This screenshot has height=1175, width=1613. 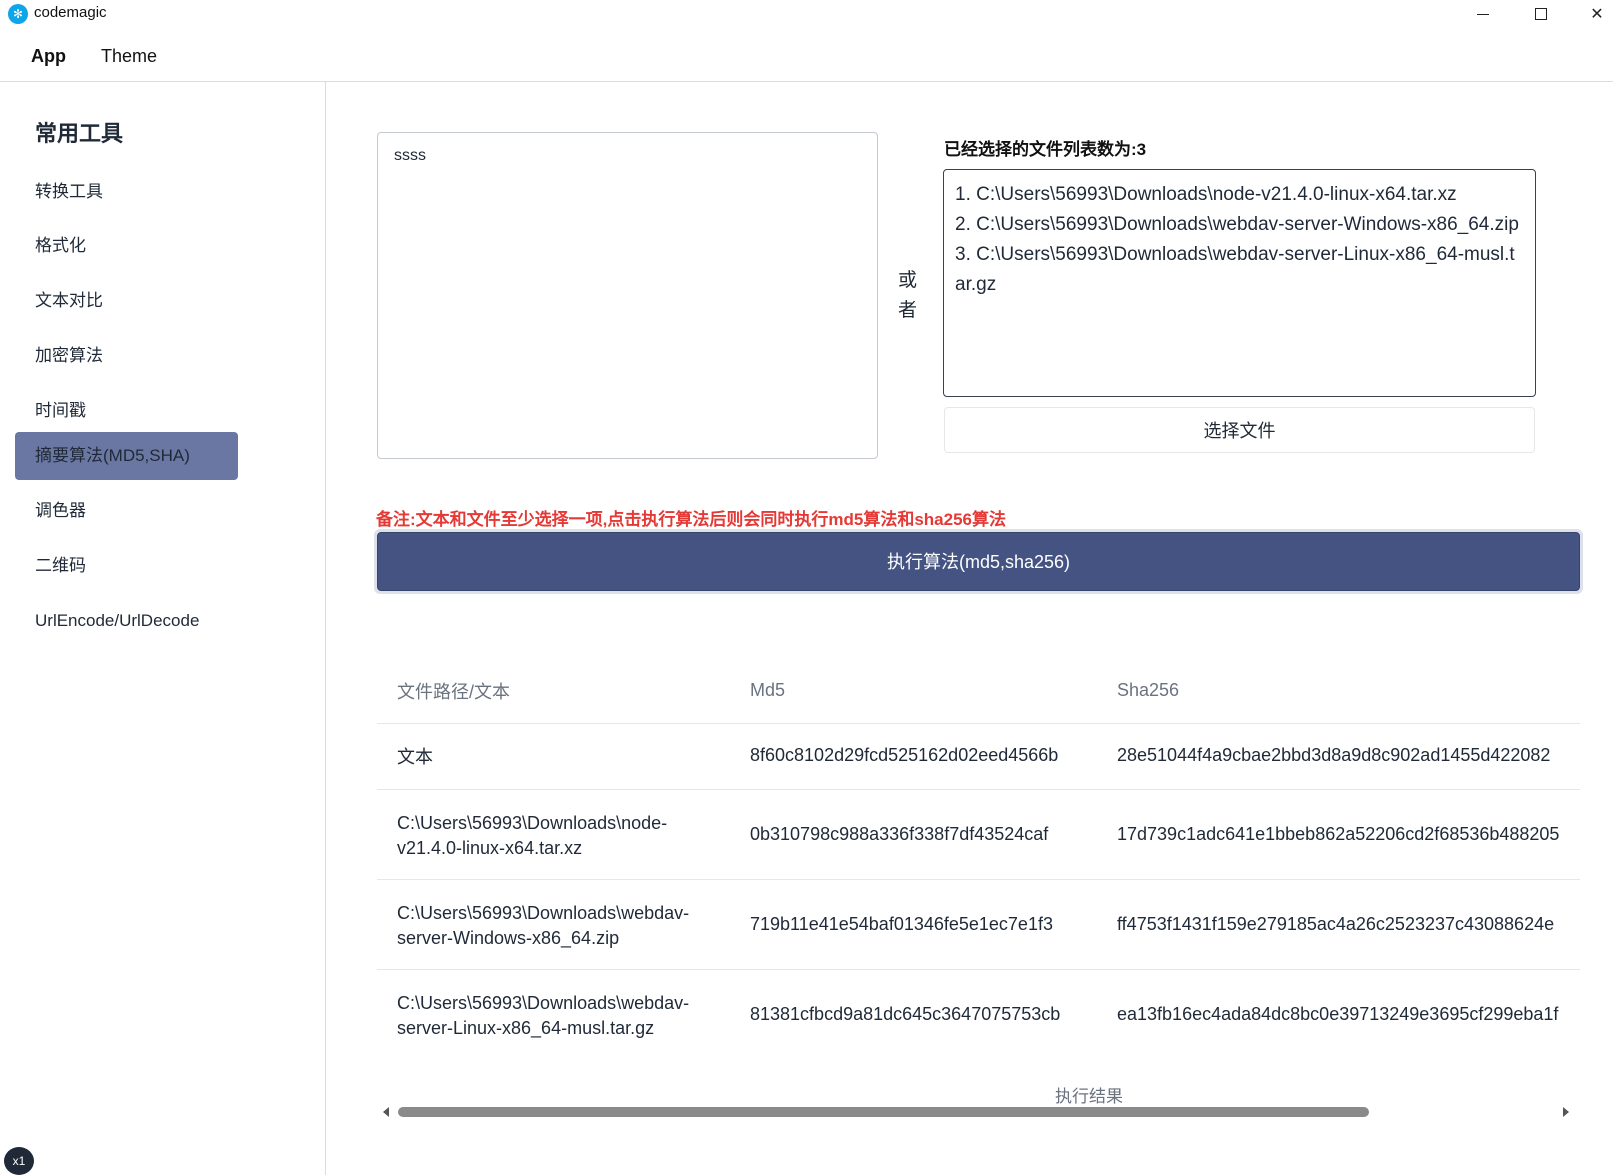 I want to click on close-icon: ✕, so click(x=1597, y=14).